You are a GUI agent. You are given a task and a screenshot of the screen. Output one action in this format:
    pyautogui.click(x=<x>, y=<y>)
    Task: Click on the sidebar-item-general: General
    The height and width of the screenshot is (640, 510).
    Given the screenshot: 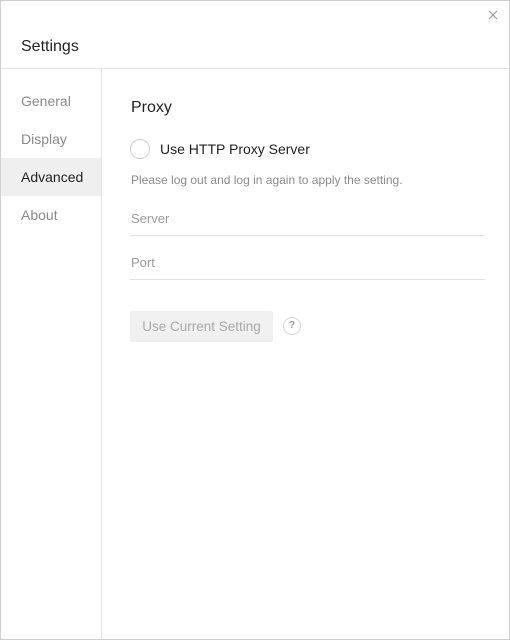 What is the action you would take?
    pyautogui.click(x=51, y=101)
    